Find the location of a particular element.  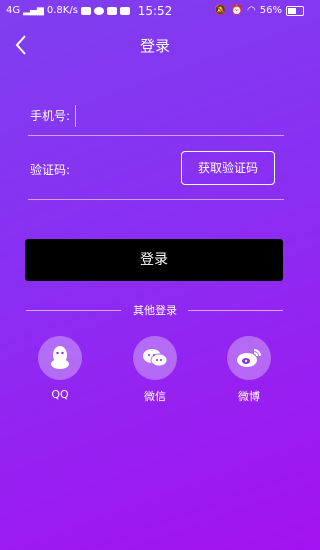

wifi-icon: ◠ is located at coordinates (251, 10).